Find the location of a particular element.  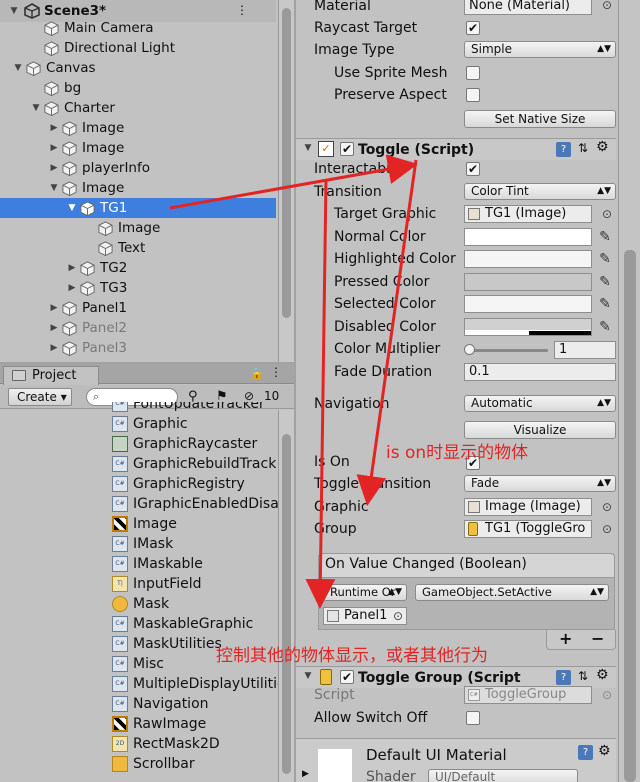

arrow-to-event is located at coordinates (320, 394).